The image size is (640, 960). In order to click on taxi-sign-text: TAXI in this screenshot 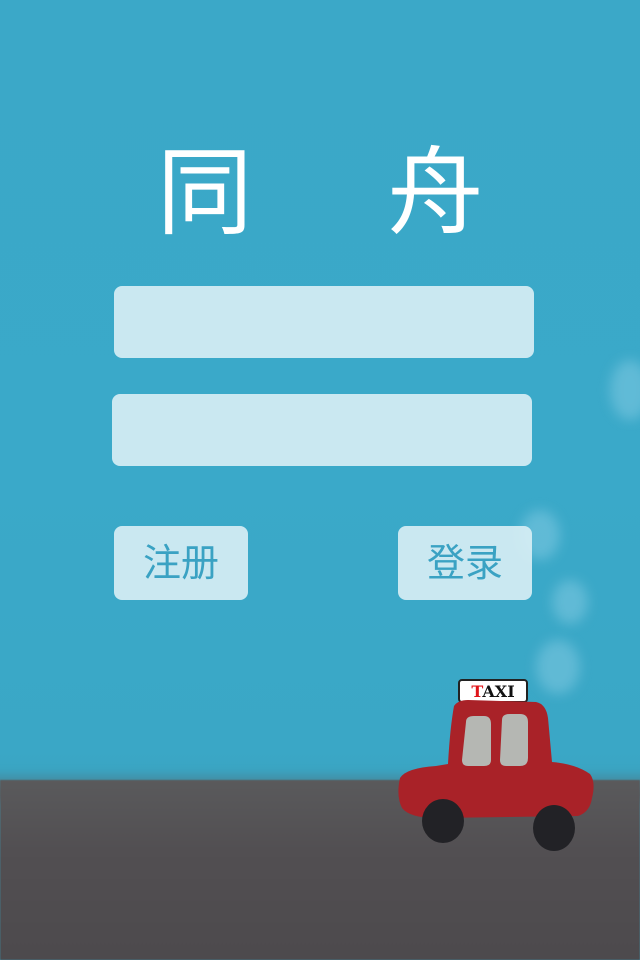, I will do `click(492, 691)`.